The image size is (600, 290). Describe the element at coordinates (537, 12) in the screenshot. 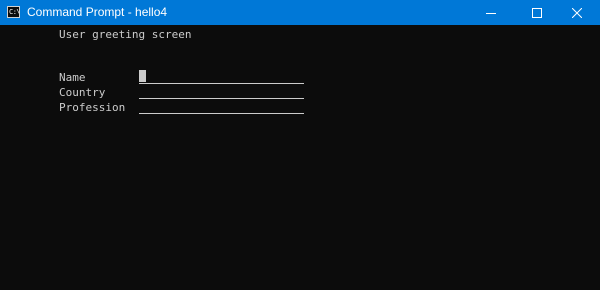

I see `maximize-icon` at that location.